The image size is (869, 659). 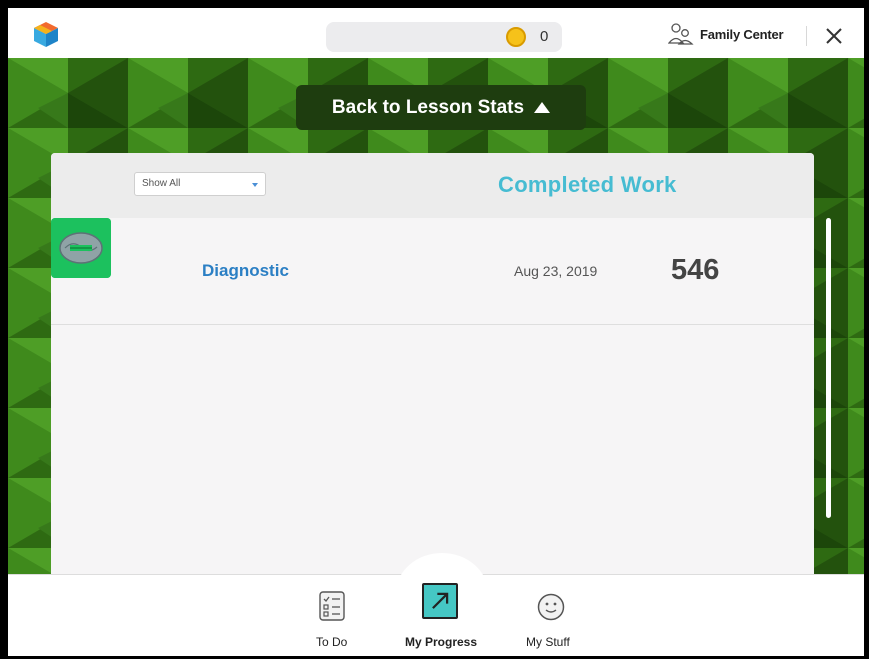 I want to click on family-users-icon, so click(x=681, y=34).